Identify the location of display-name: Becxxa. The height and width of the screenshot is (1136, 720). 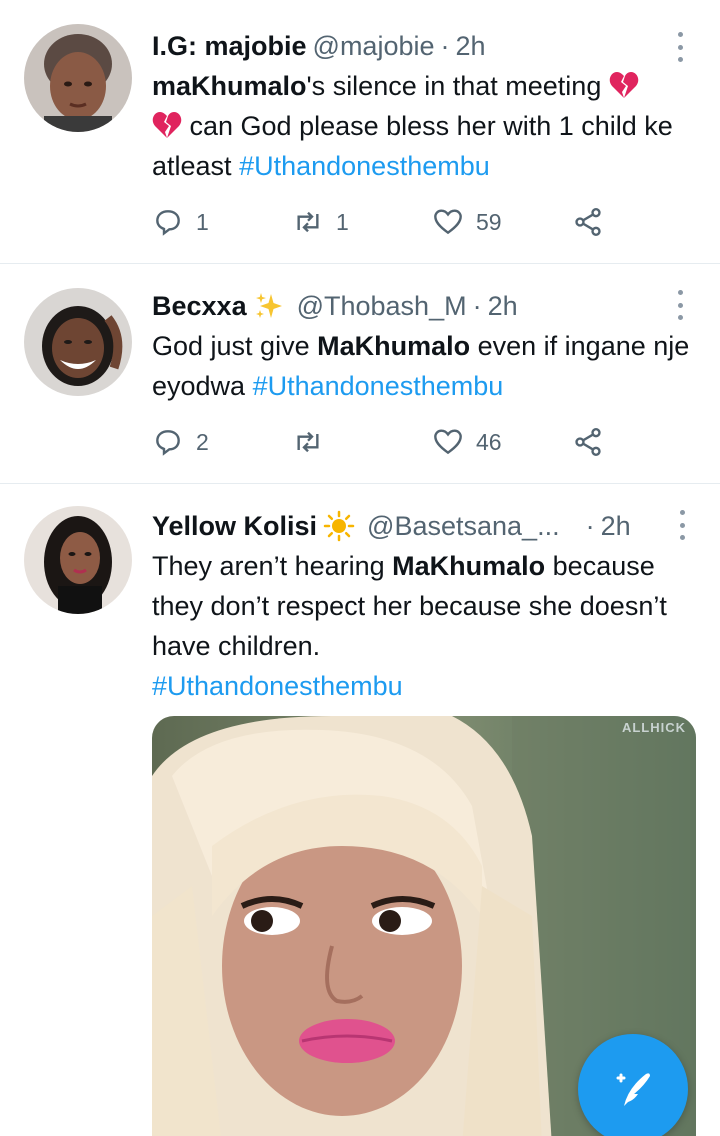
(199, 306).